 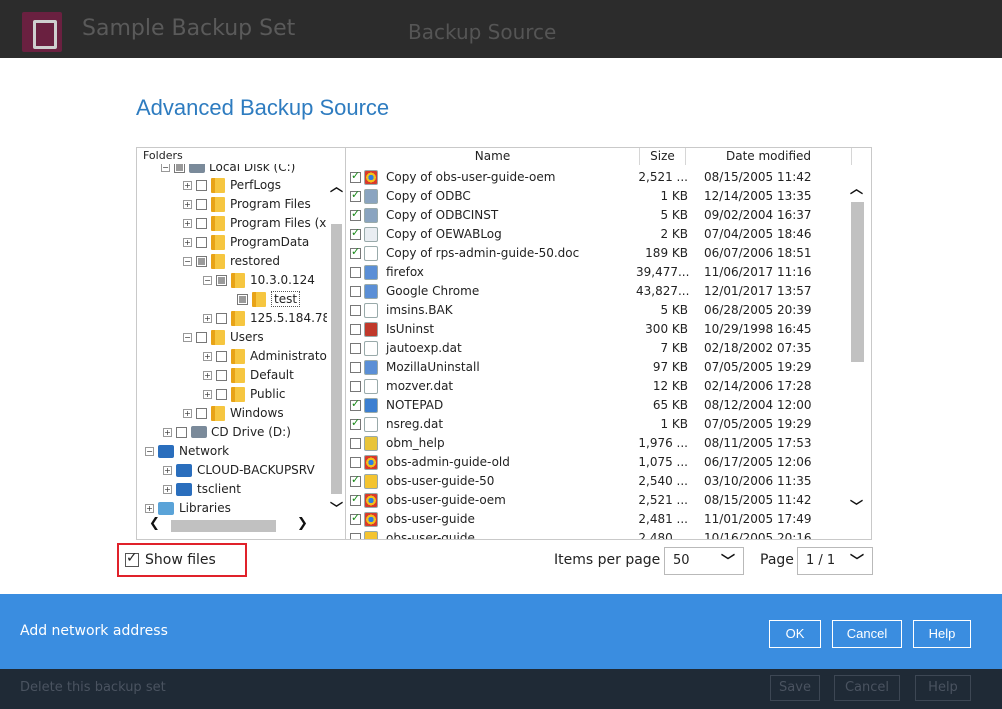 I want to click on file-row: obs-user-guide 2,481 ... 11/01/2005 17:49, so click(x=596, y=519).